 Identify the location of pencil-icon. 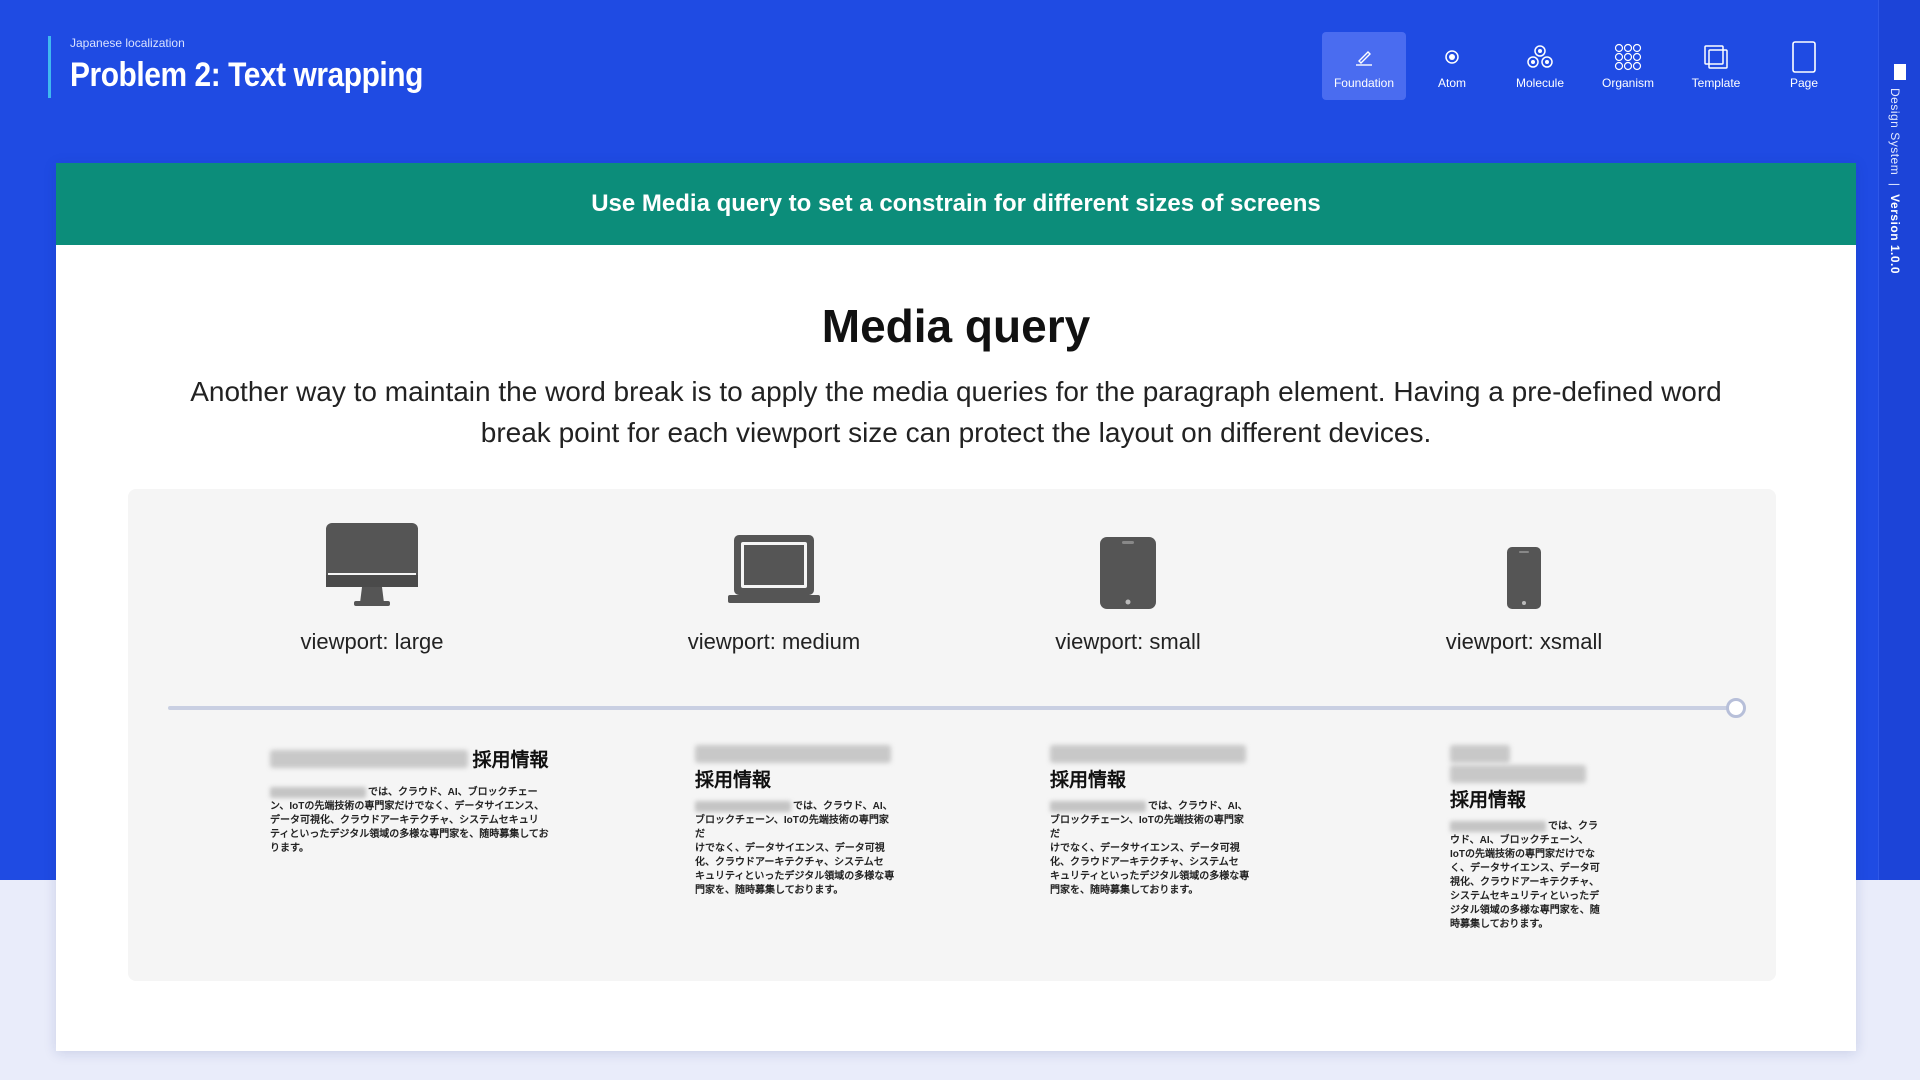
(1364, 57).